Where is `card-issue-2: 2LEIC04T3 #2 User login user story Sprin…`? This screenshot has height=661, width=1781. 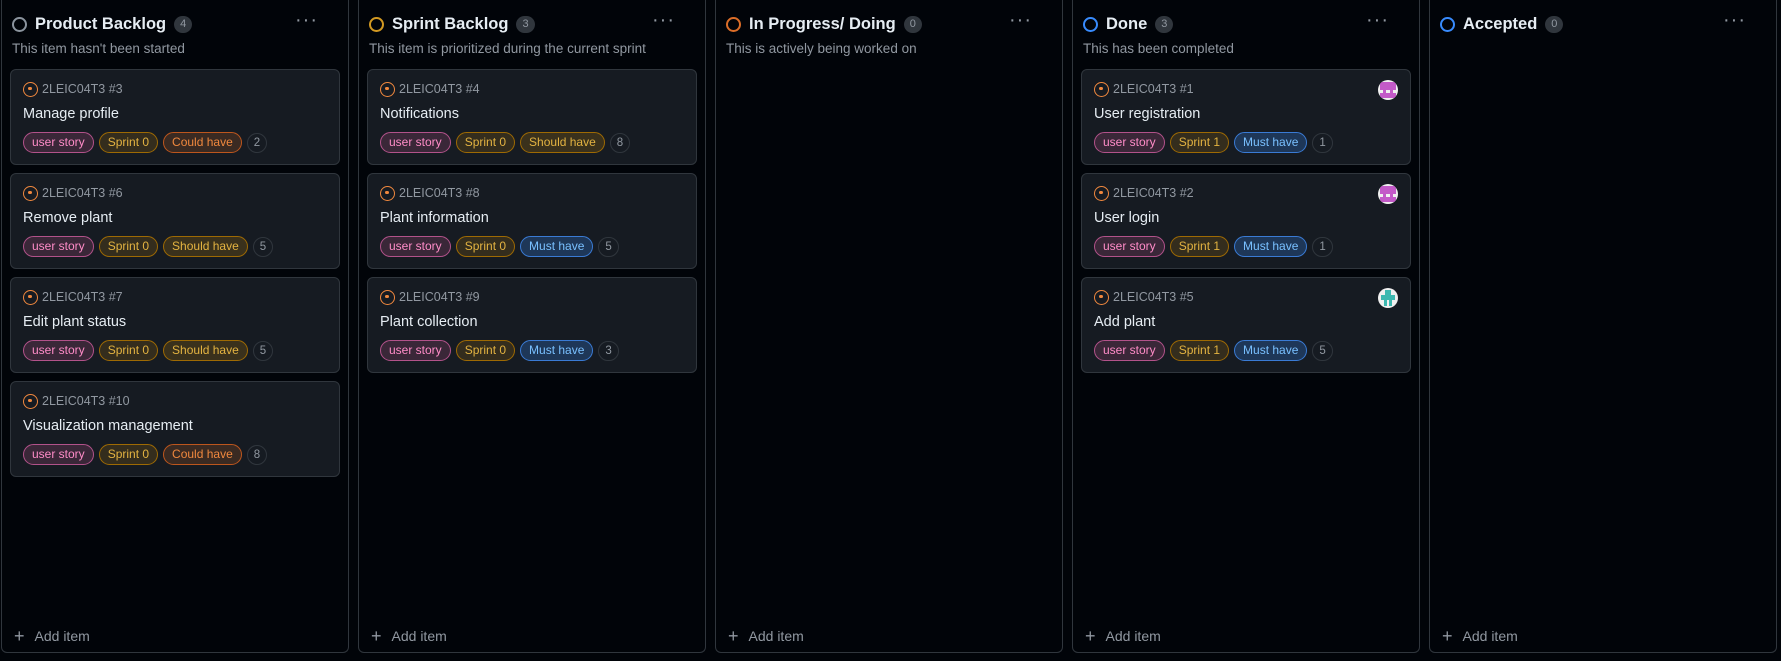 card-issue-2: 2LEIC04T3 #2 User login user story Sprin… is located at coordinates (1246, 221).